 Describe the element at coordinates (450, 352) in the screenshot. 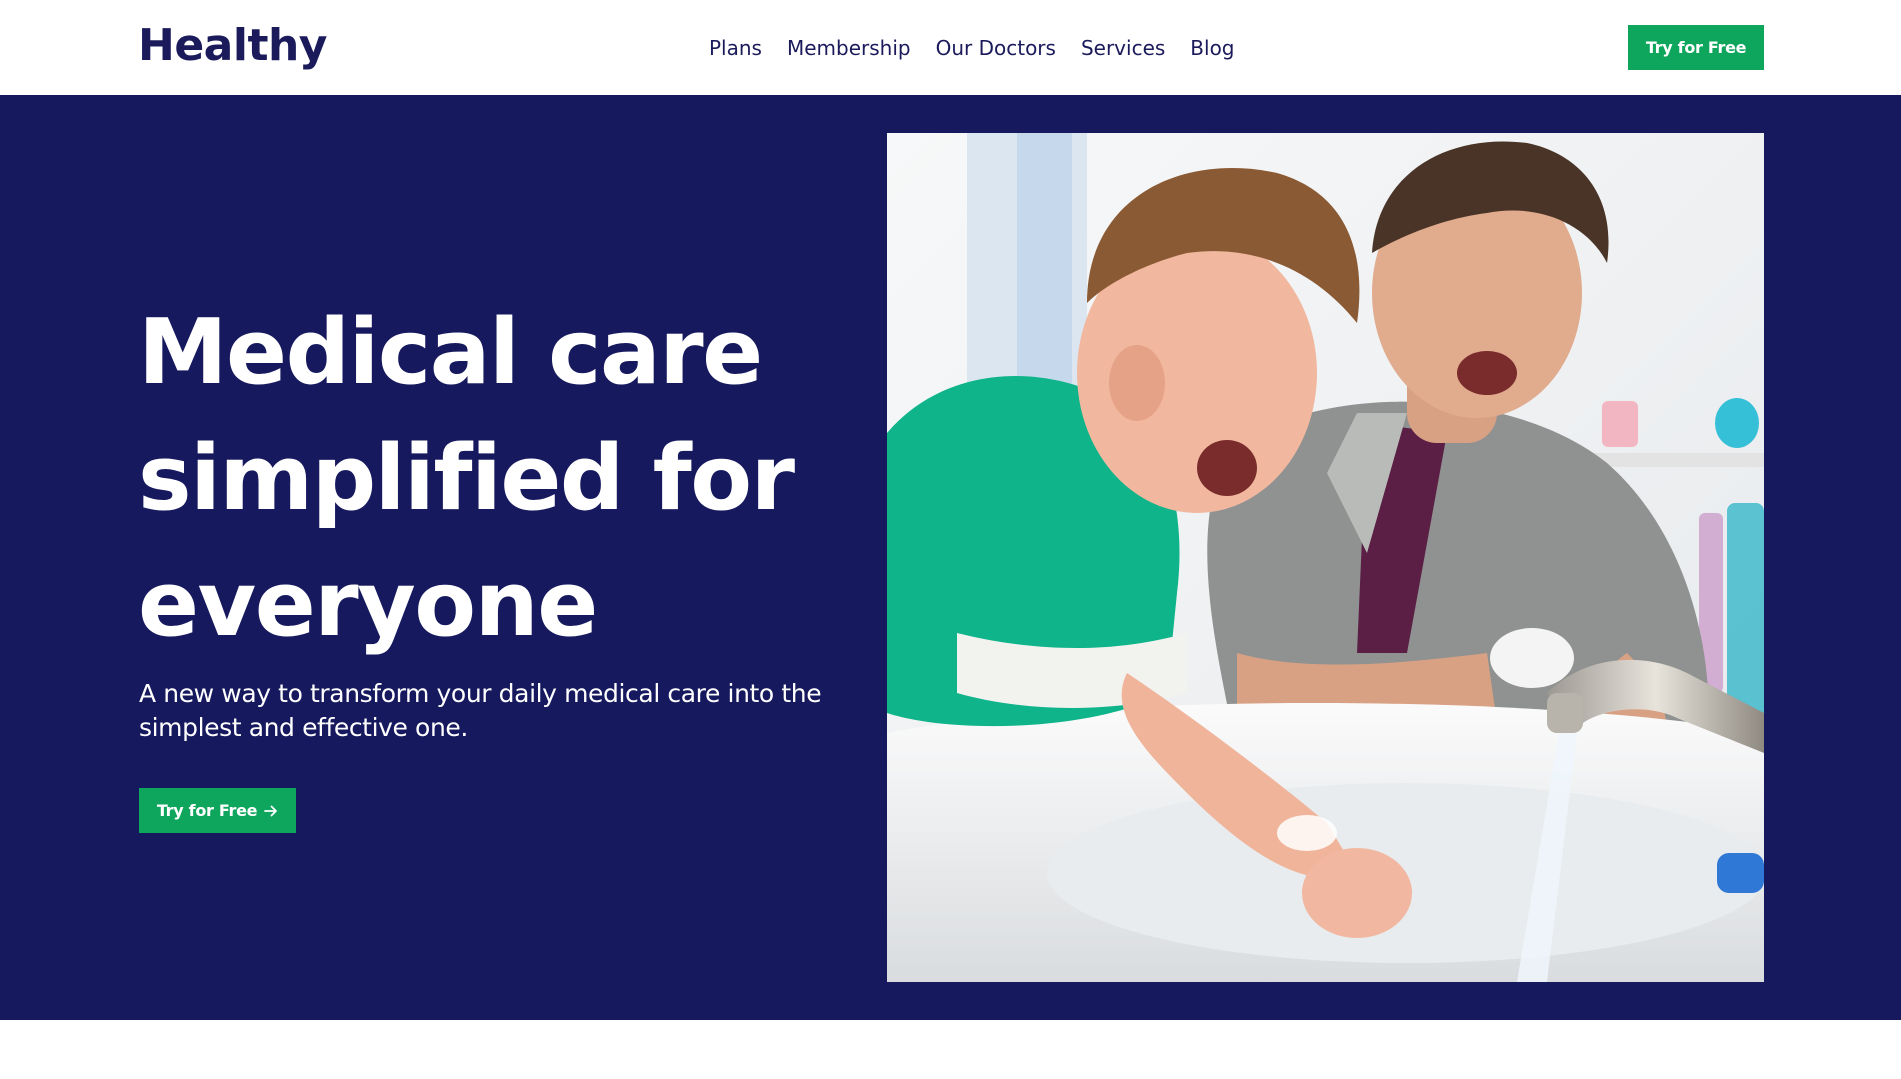

I see `hero-title-line-1: Medical care` at that location.